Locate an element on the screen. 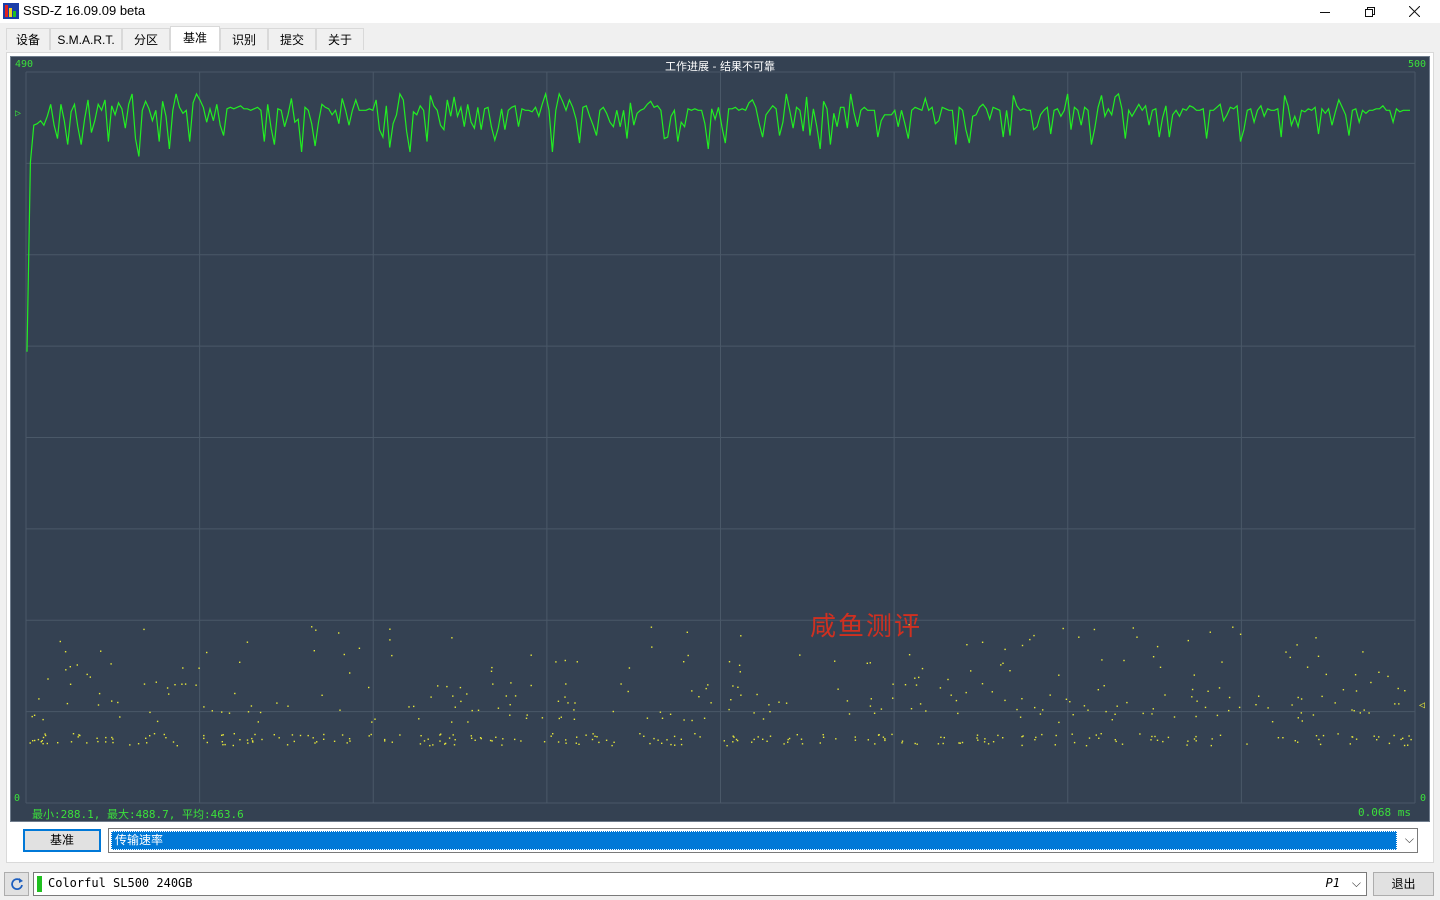  close-icon is located at coordinates (1414, 11).